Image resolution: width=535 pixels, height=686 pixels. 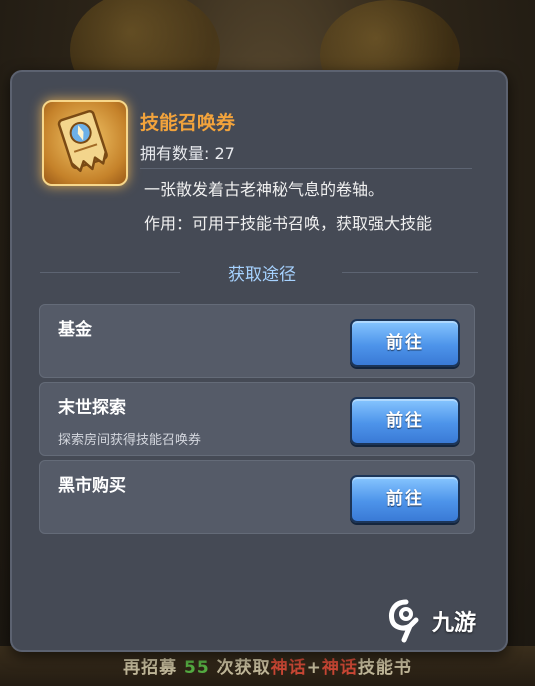 I want to click on header-divider, so click(x=306, y=168).